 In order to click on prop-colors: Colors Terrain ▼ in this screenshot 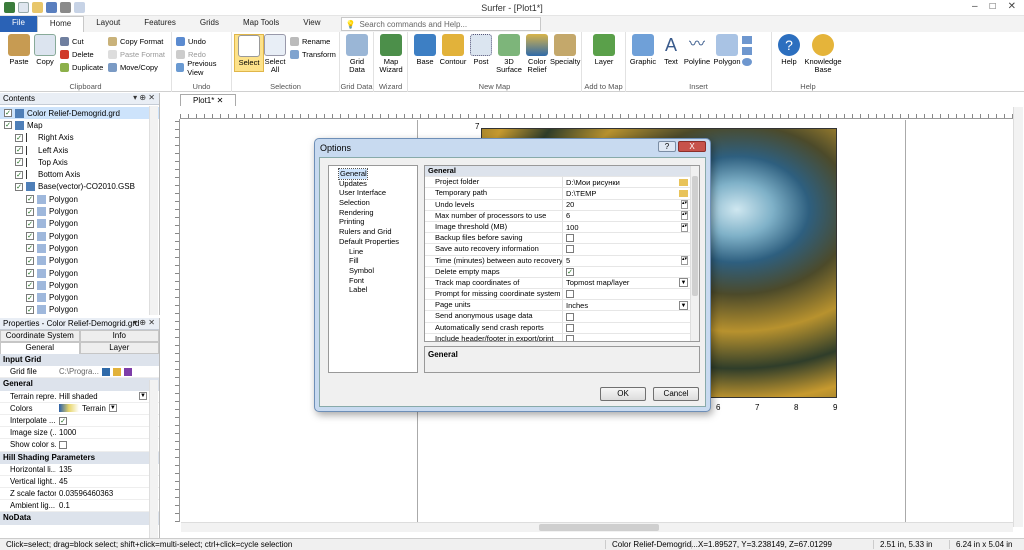, I will do `click(79, 409)`.